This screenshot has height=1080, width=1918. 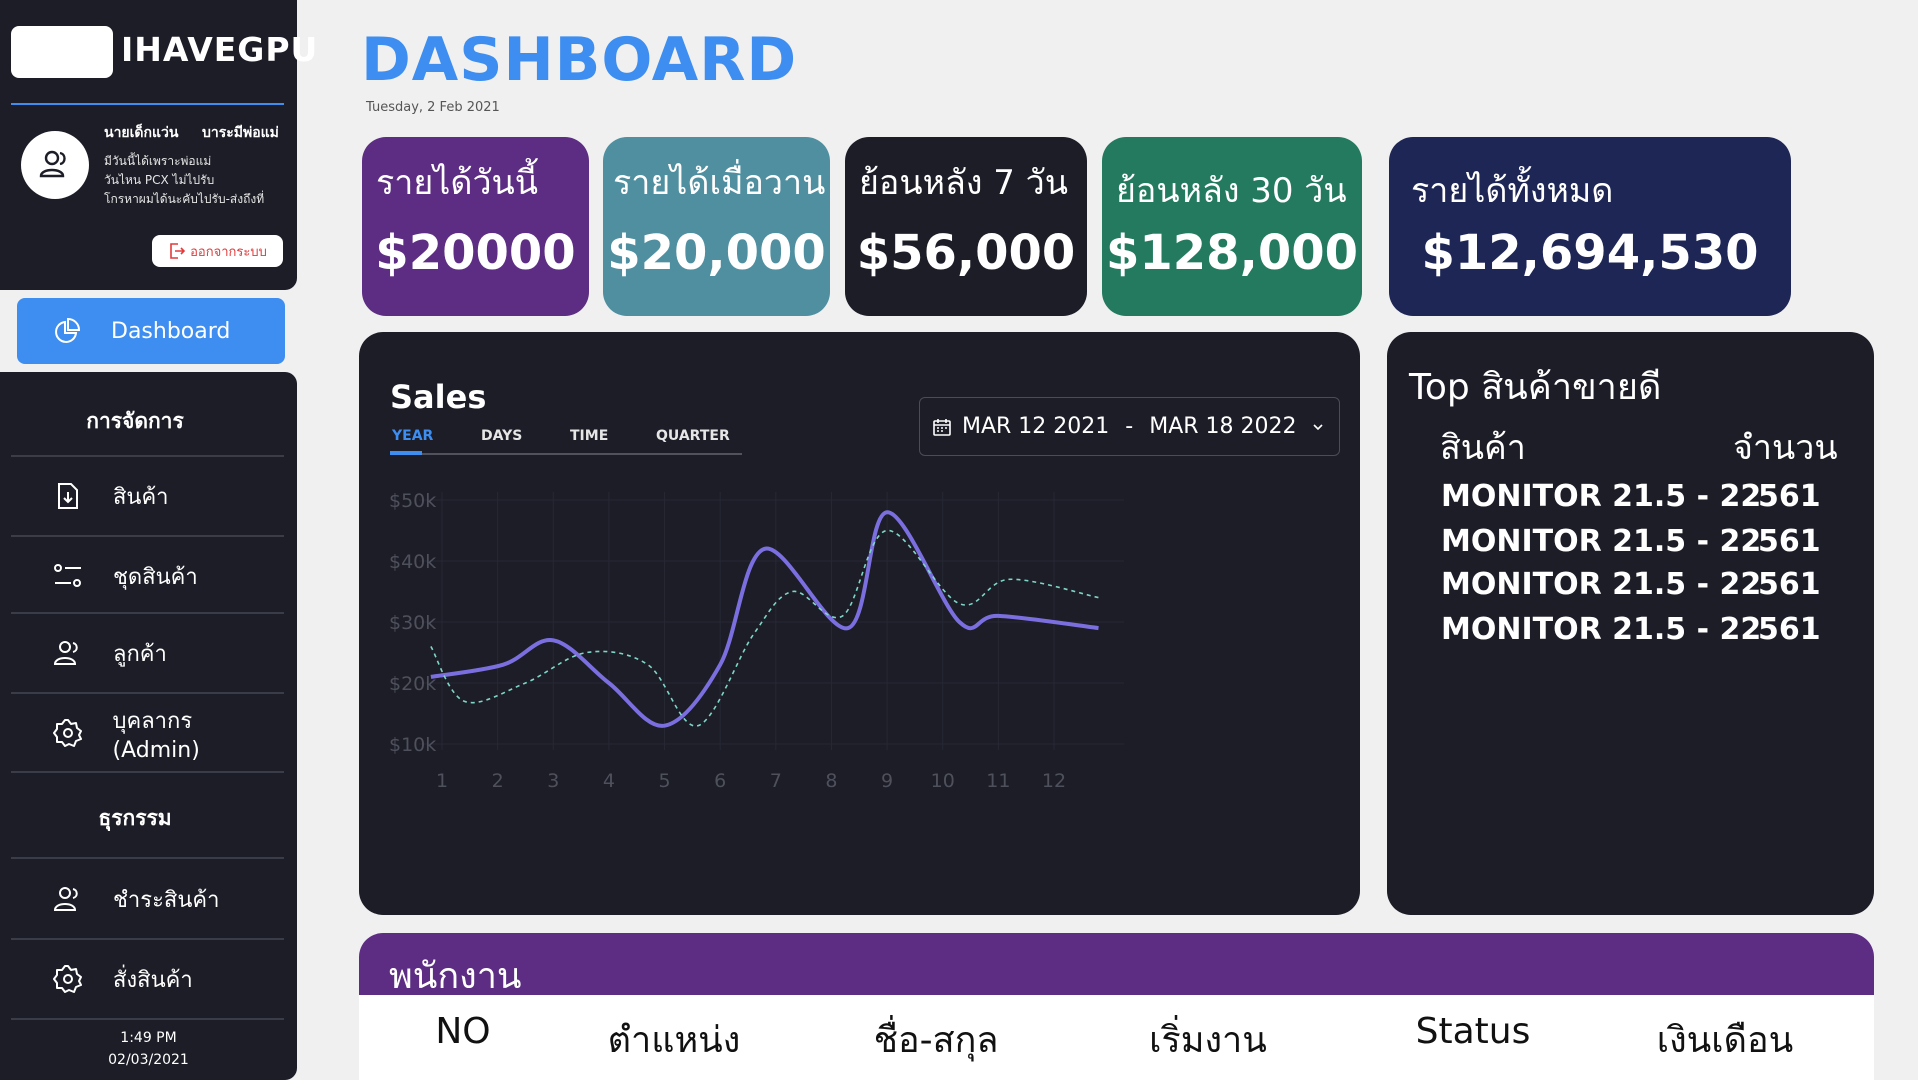 I want to click on column-header-position: ตำแหน่ง, so click(x=674, y=1040).